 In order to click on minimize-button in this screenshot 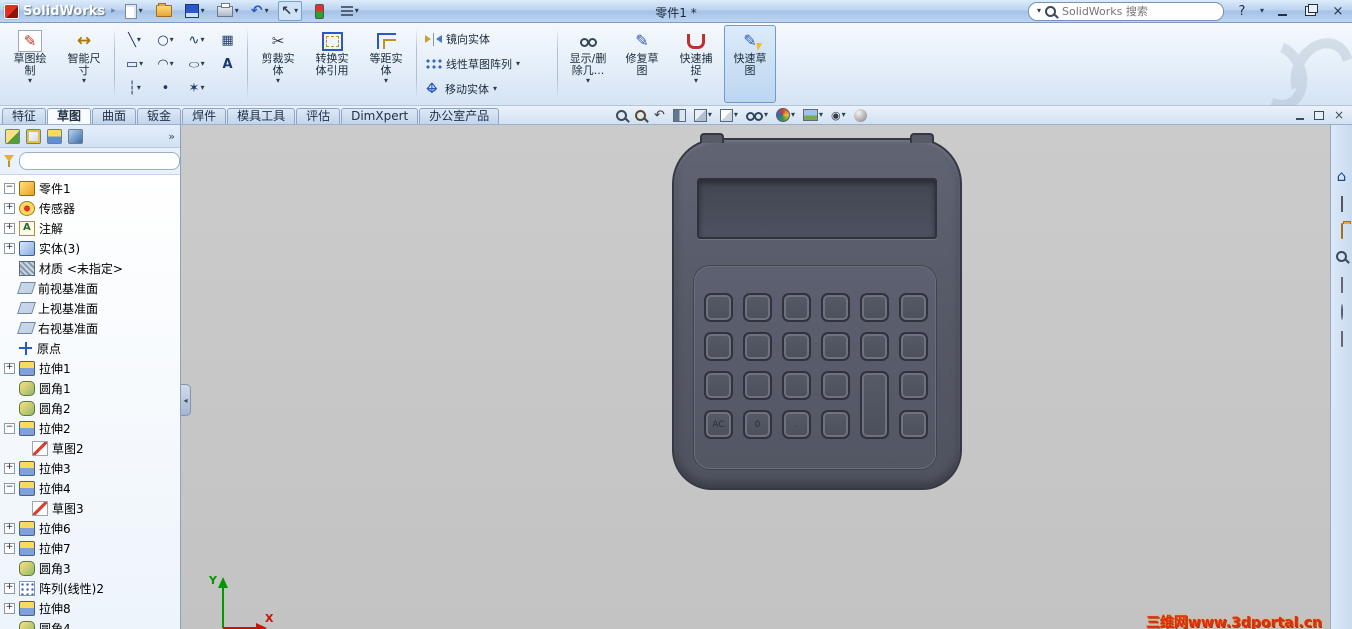, I will do `click(1282, 11)`.